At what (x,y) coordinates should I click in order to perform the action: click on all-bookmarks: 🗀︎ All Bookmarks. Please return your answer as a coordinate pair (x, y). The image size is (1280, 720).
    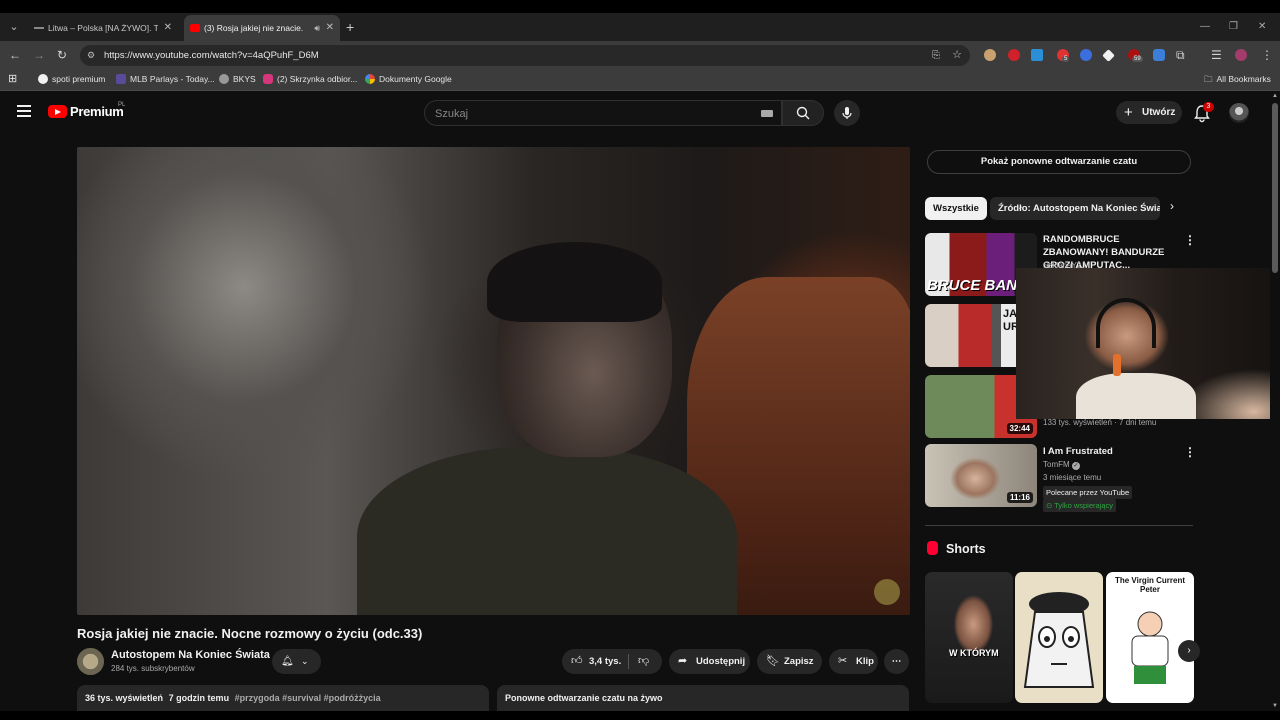
    Looking at the image, I should click on (1237, 79).